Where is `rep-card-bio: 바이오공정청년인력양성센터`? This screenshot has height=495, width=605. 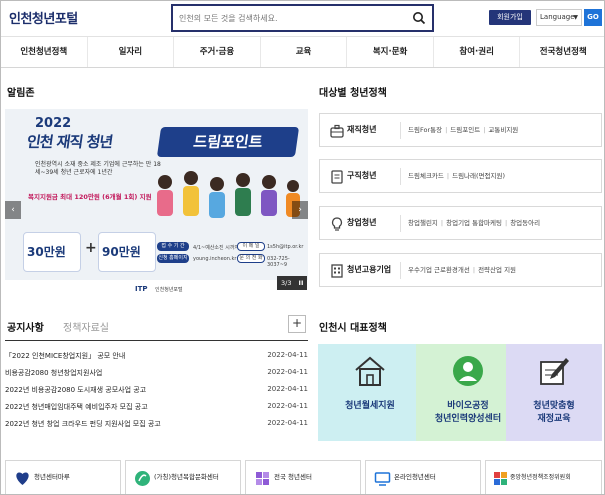
rep-card-bio: 바이오공정청년인력양성센터 is located at coordinates (468, 392).